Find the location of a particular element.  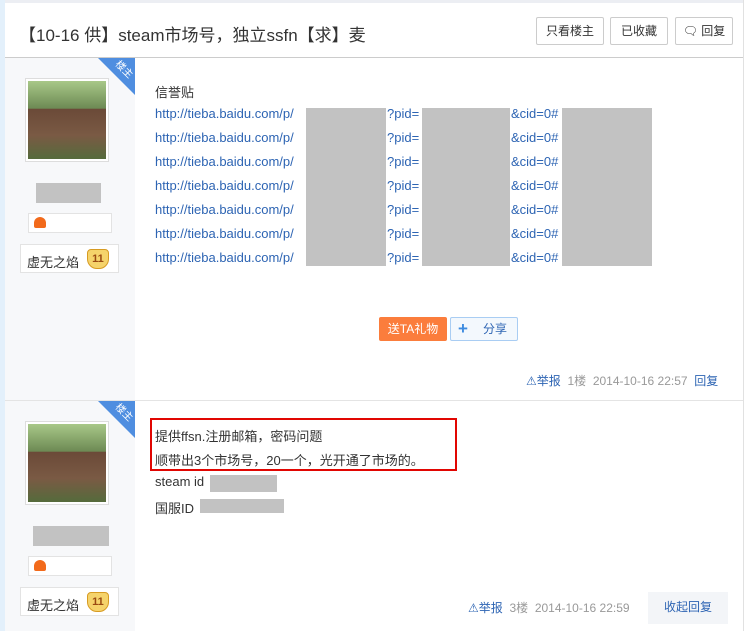

server-id-label: 国服ID is located at coordinates (175, 508).